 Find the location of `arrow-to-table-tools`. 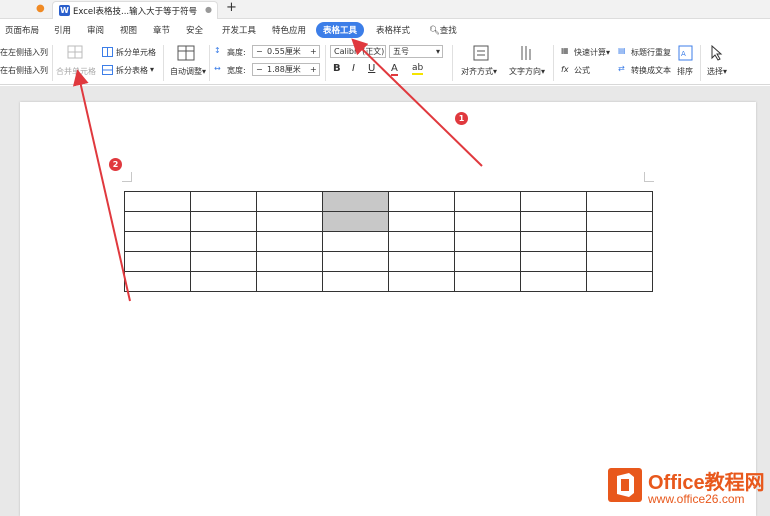

arrow-to-table-tools is located at coordinates (417, 102).